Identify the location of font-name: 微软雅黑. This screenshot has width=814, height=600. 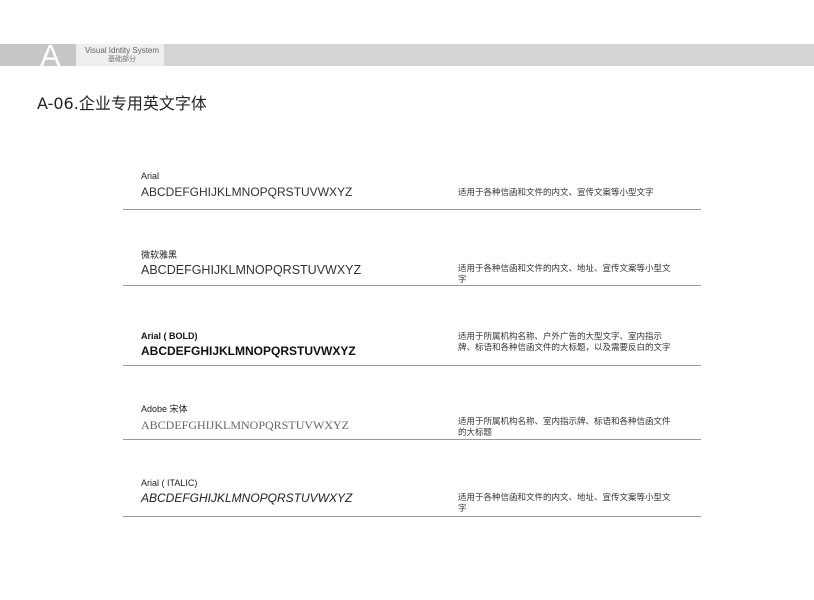
(159, 255).